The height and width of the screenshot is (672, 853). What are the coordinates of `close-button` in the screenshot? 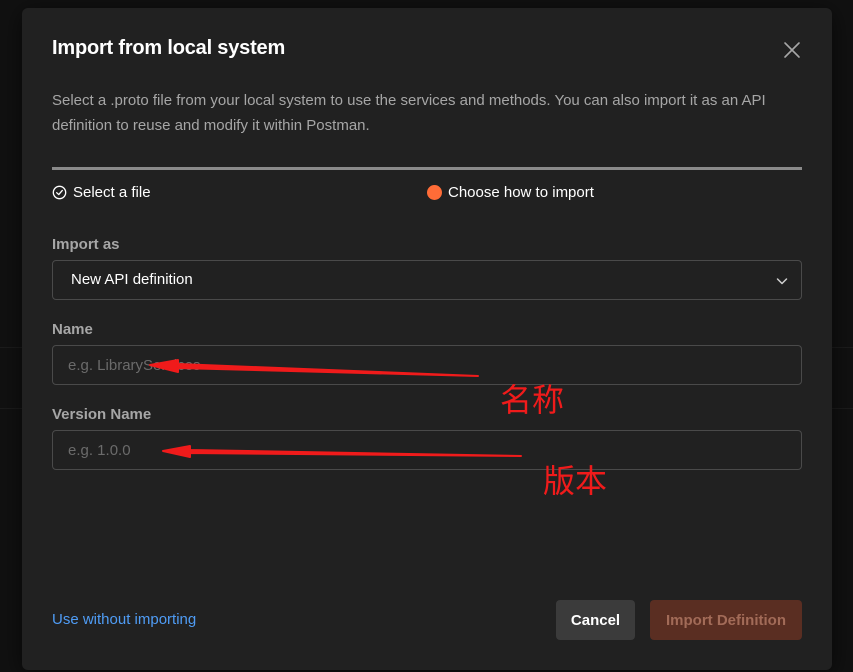 It's located at (792, 50).